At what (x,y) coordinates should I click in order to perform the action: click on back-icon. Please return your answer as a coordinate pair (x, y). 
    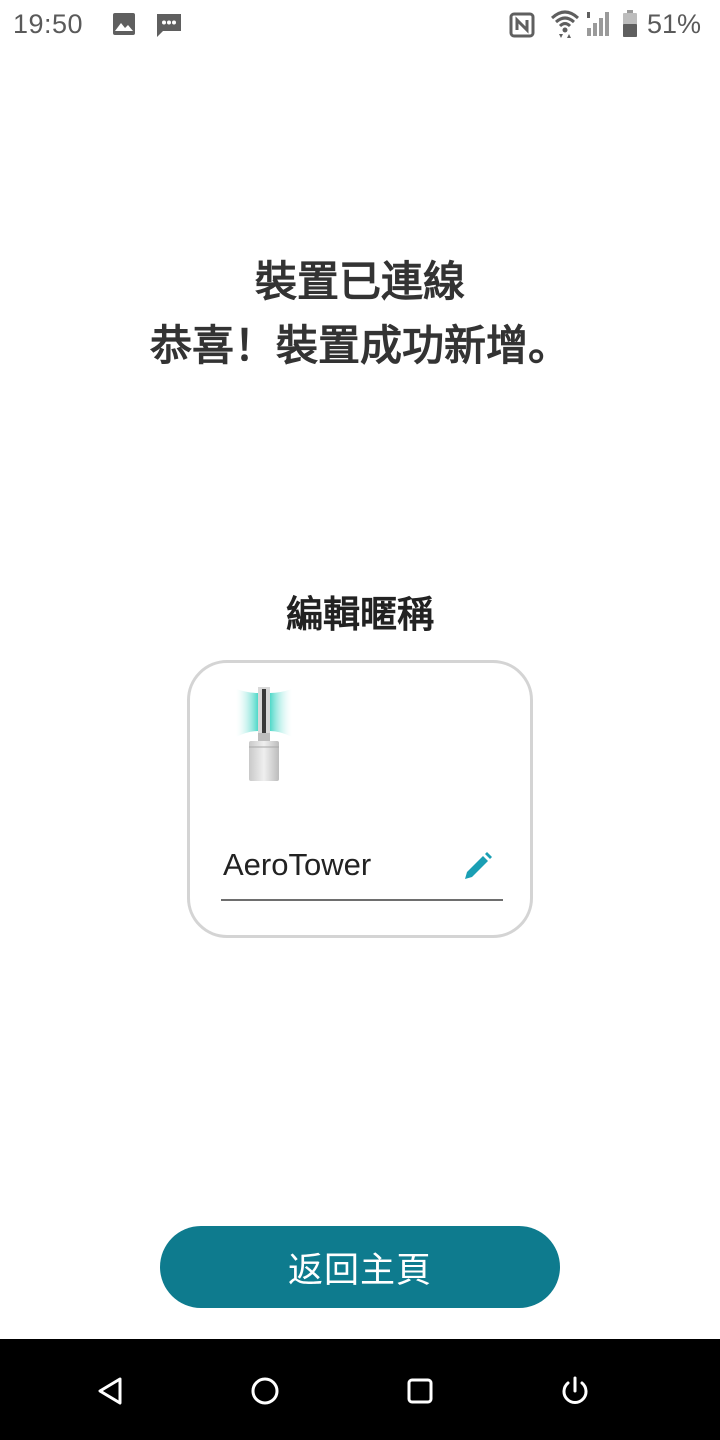
    Looking at the image, I should click on (110, 1391).